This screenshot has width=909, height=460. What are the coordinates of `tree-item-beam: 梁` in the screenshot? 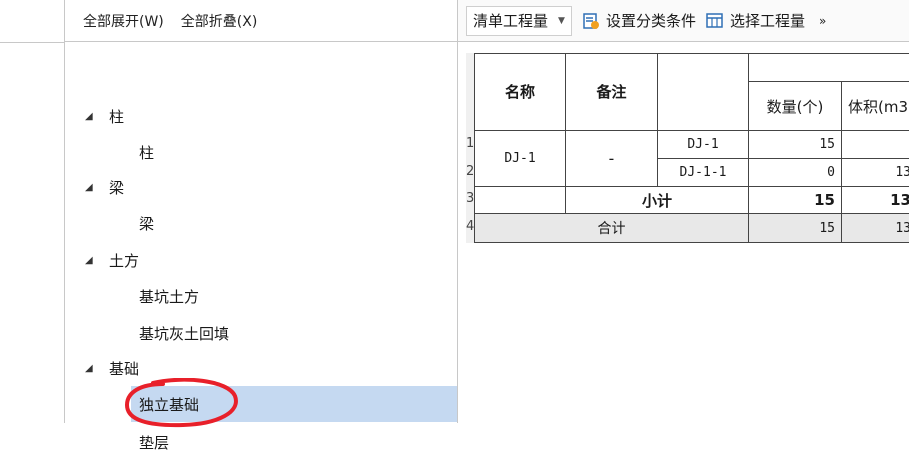 It's located at (261, 223).